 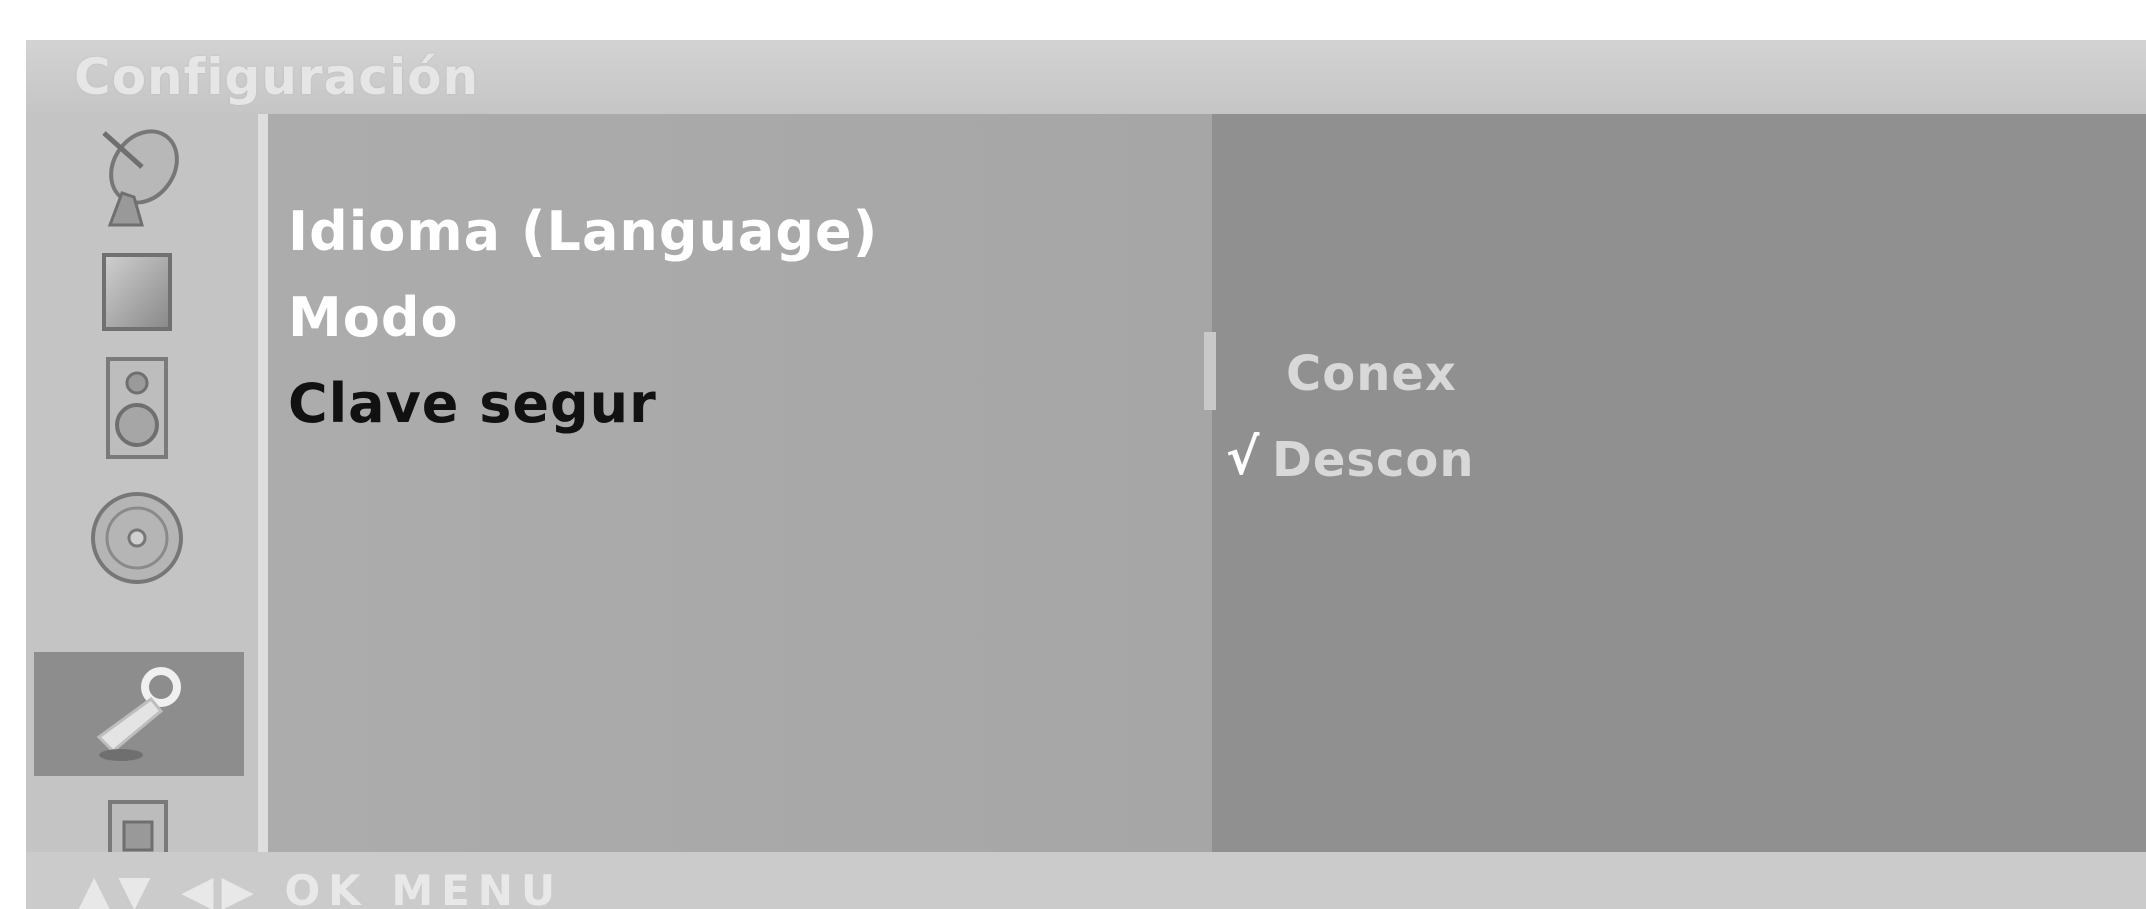 I want to click on picture-icon, so click(x=137, y=292).